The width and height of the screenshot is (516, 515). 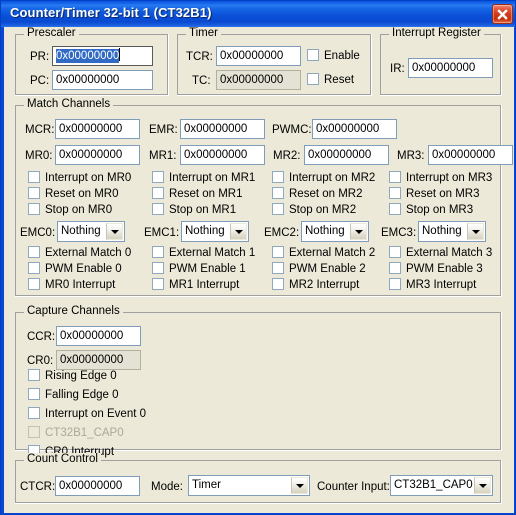 What do you see at coordinates (38, 233) in the screenshot?
I see `emc0-label: EMC0:` at bounding box center [38, 233].